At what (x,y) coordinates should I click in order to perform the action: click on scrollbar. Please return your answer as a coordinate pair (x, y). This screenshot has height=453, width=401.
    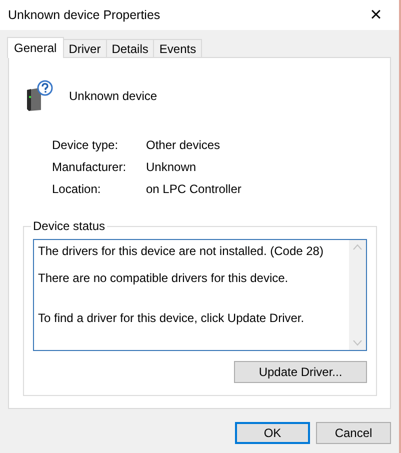
    Looking at the image, I should click on (357, 295).